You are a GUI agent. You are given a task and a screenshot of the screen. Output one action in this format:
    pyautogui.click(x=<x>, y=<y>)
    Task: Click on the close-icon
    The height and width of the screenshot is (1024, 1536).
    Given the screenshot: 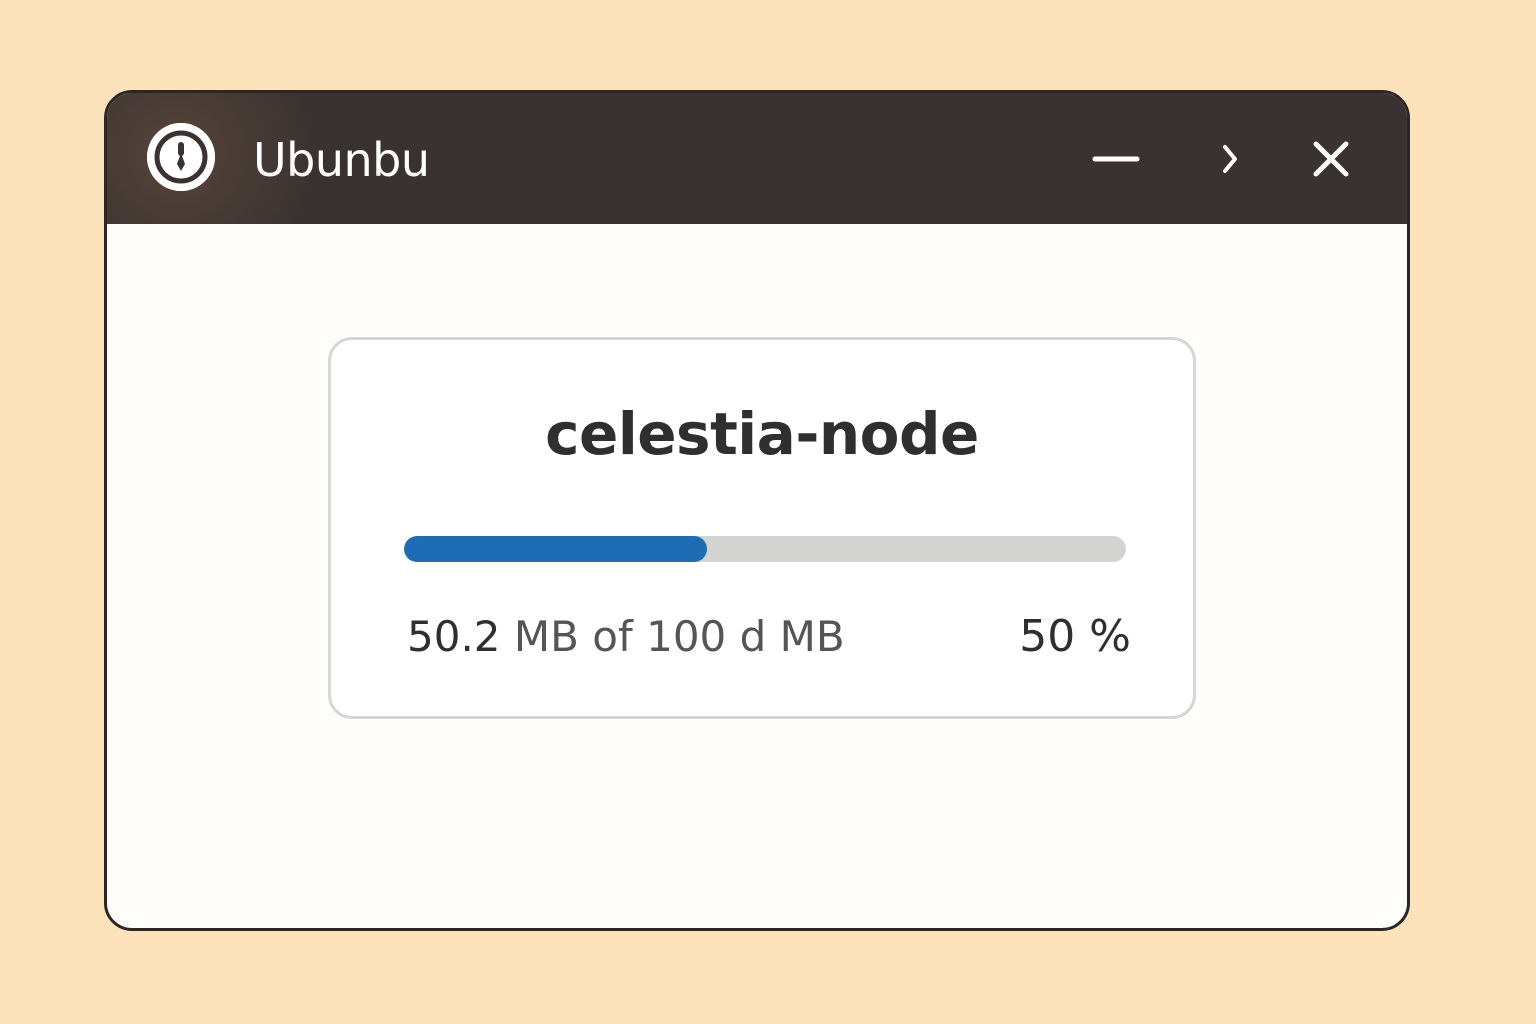 What is the action you would take?
    pyautogui.click(x=1331, y=159)
    